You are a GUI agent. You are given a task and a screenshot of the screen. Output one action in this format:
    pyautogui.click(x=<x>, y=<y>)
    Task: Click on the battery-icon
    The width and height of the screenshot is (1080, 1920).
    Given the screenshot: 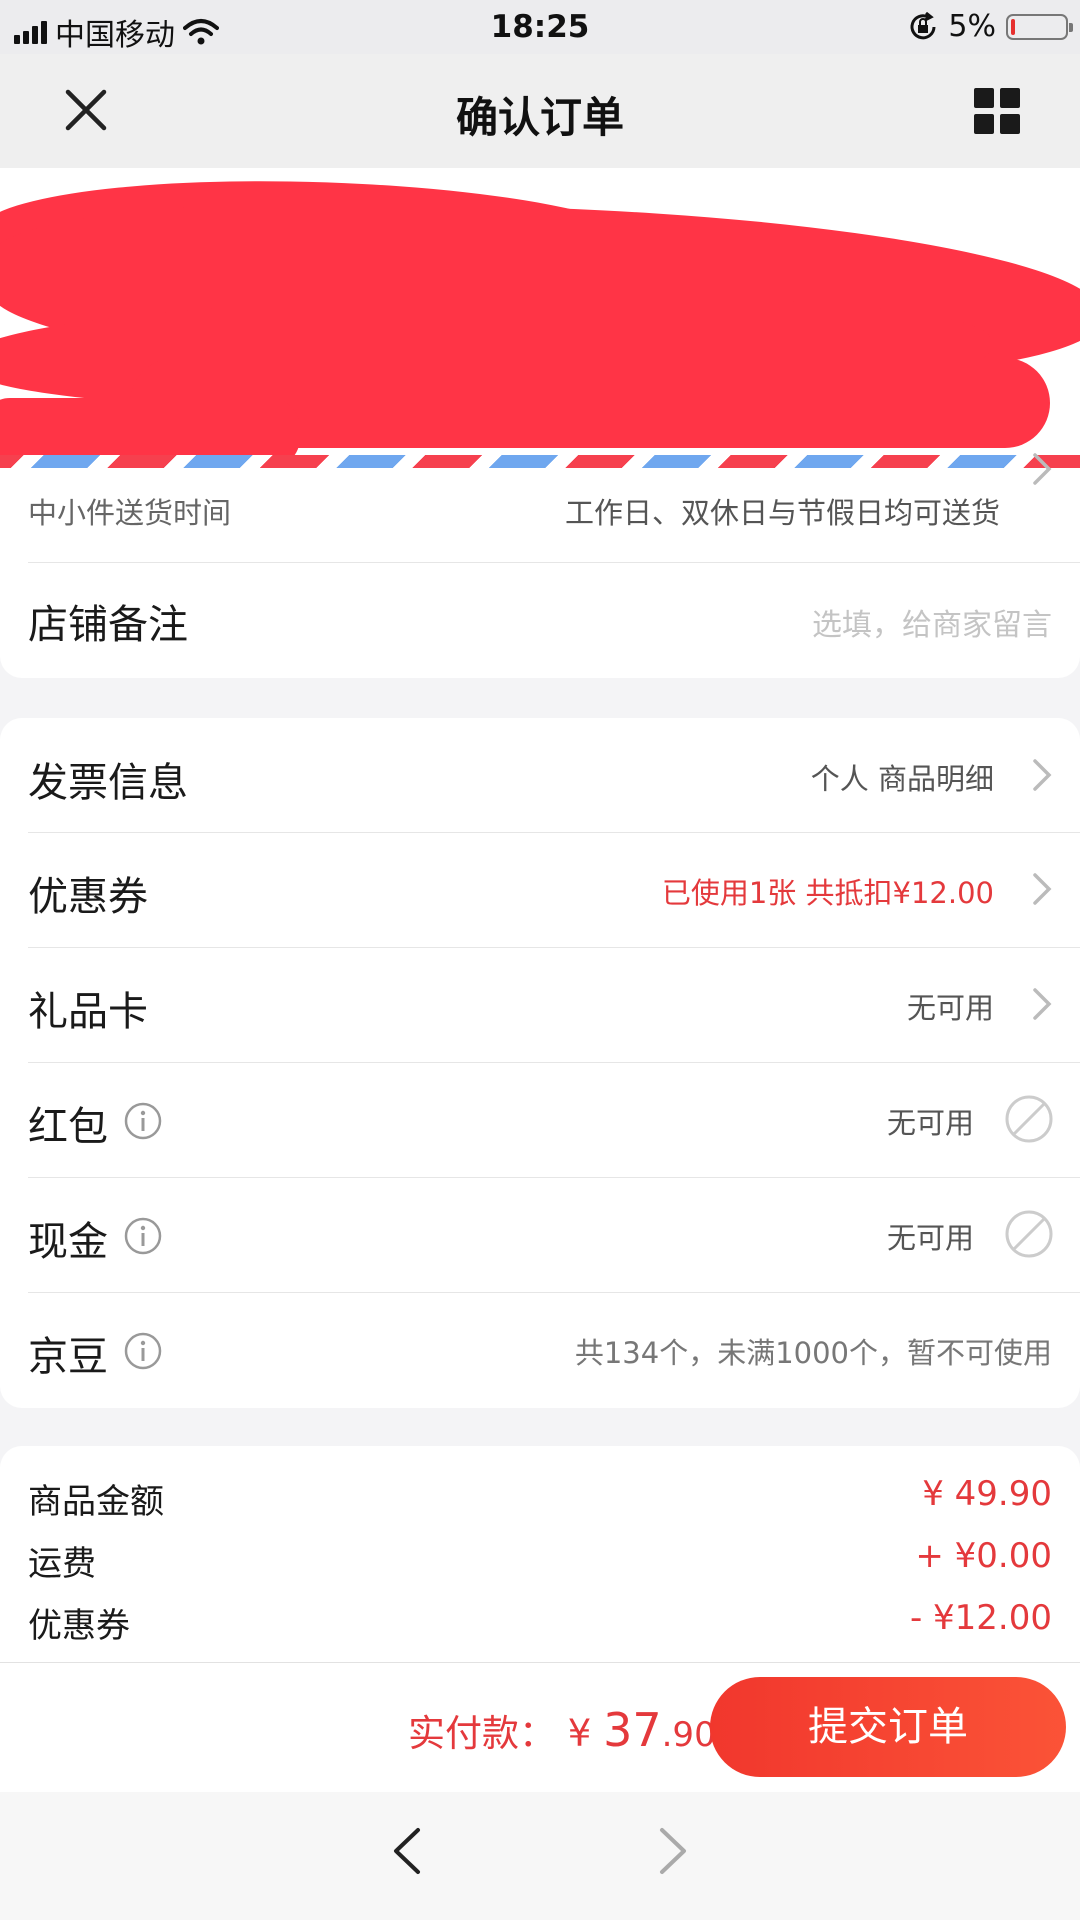 What is the action you would take?
    pyautogui.click(x=1039, y=26)
    